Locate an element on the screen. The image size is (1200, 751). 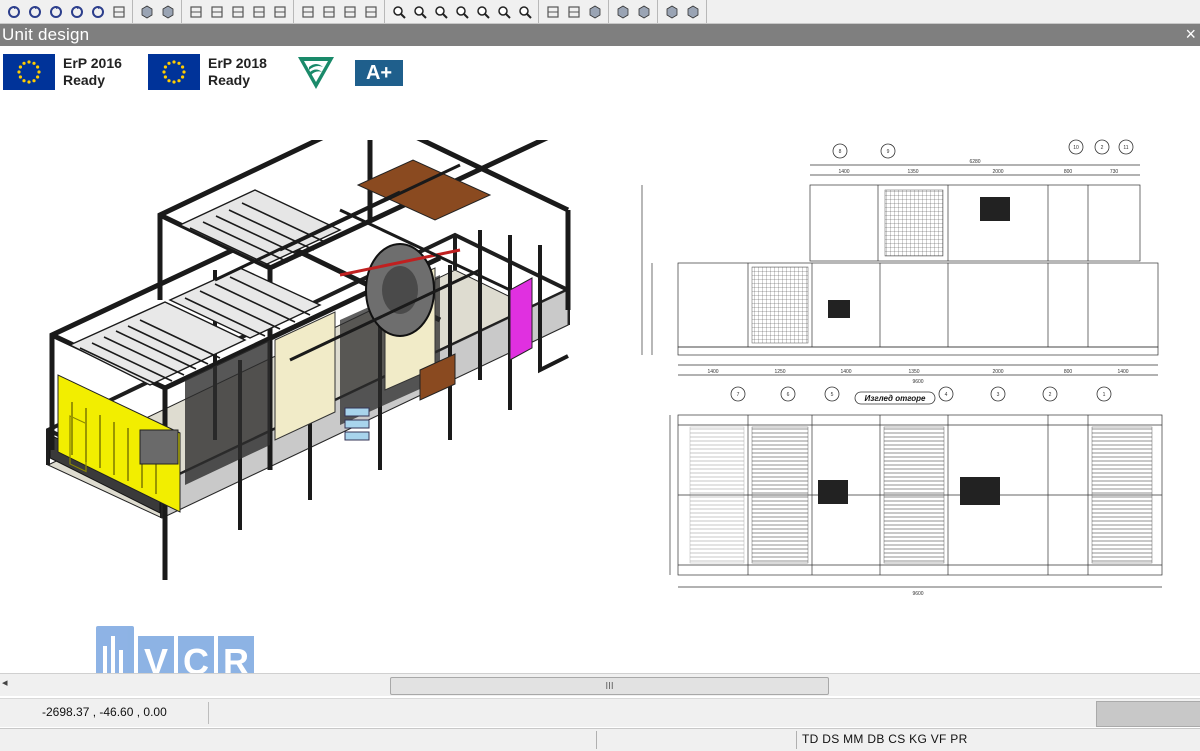
callout-bottom-5: 3 is located at coordinates (998, 395).